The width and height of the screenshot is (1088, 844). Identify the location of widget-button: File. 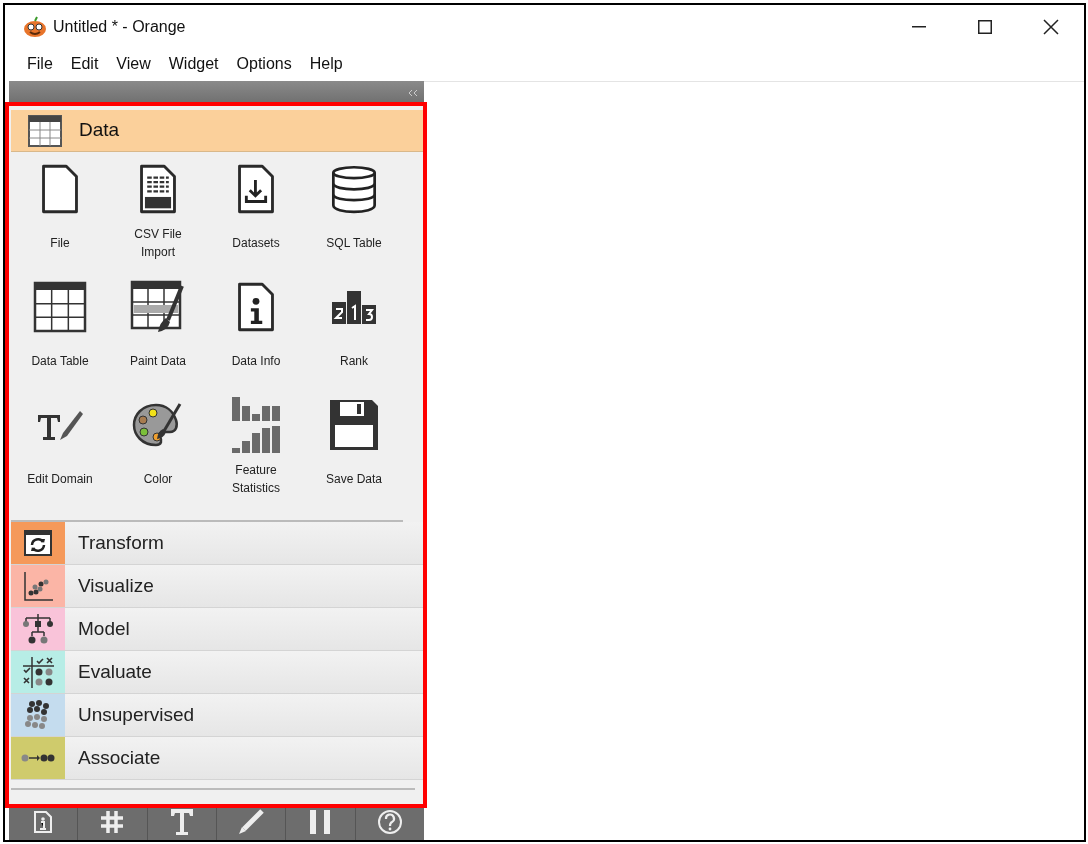
(60, 217).